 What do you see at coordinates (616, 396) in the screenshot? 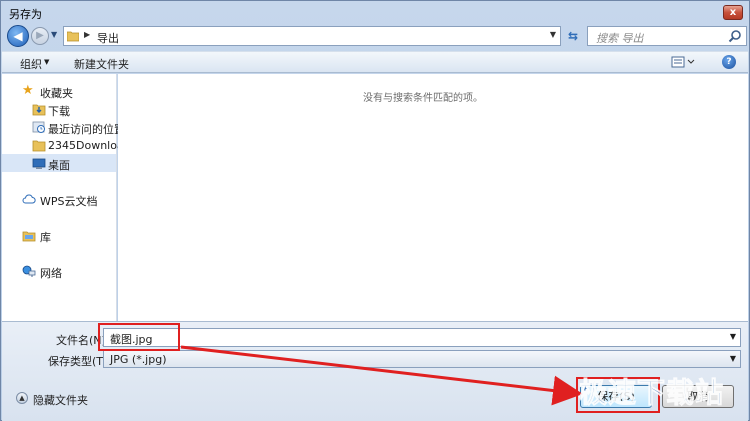
I see `save-button: 保存(S)` at bounding box center [616, 396].